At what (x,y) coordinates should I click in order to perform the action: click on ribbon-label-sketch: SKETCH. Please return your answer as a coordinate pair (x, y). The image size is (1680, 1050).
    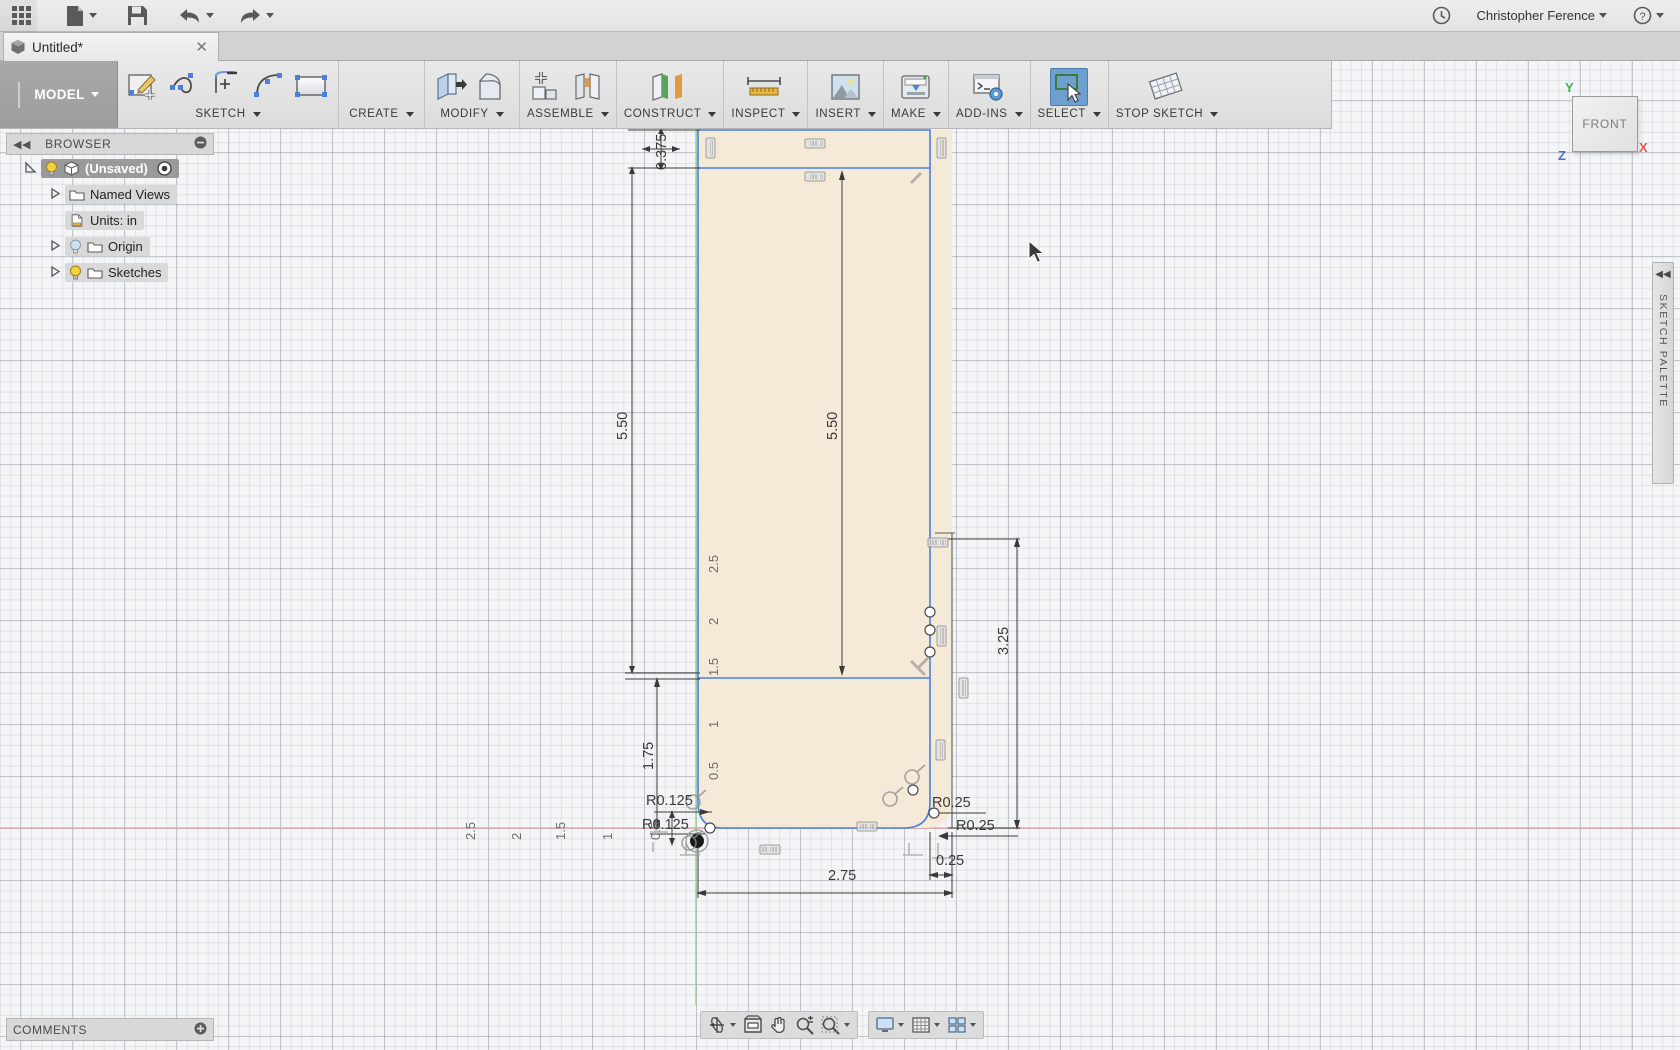
    Looking at the image, I should click on (228, 114).